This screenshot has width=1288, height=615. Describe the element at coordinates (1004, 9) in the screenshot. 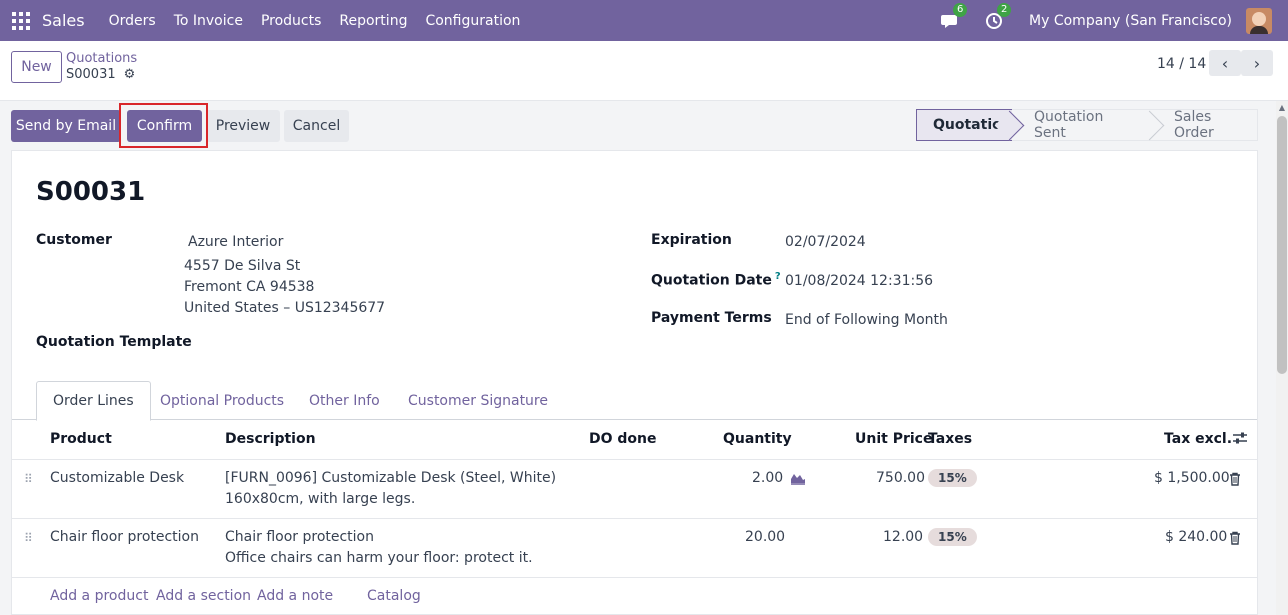

I see `activities-badge: 2` at that location.